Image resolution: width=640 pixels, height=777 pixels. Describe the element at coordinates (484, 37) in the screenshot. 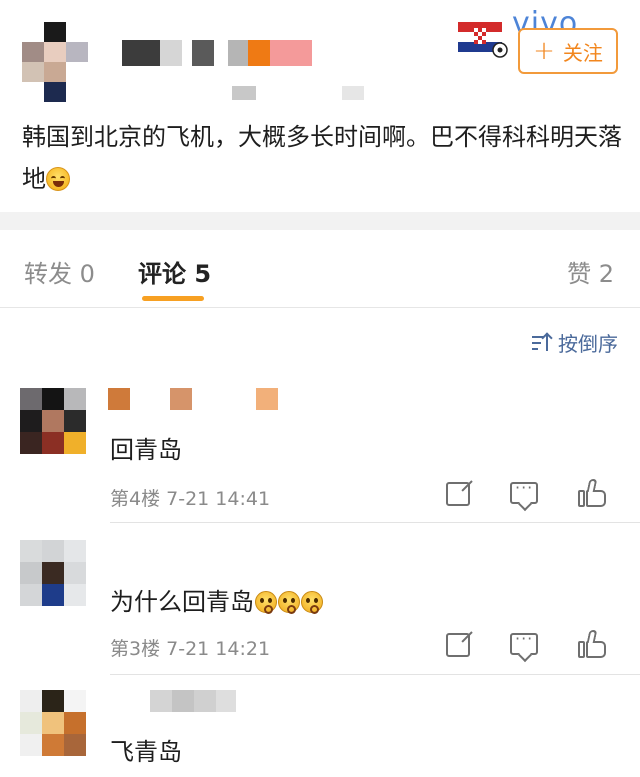

I see `croatia-flag-badge-icon` at that location.